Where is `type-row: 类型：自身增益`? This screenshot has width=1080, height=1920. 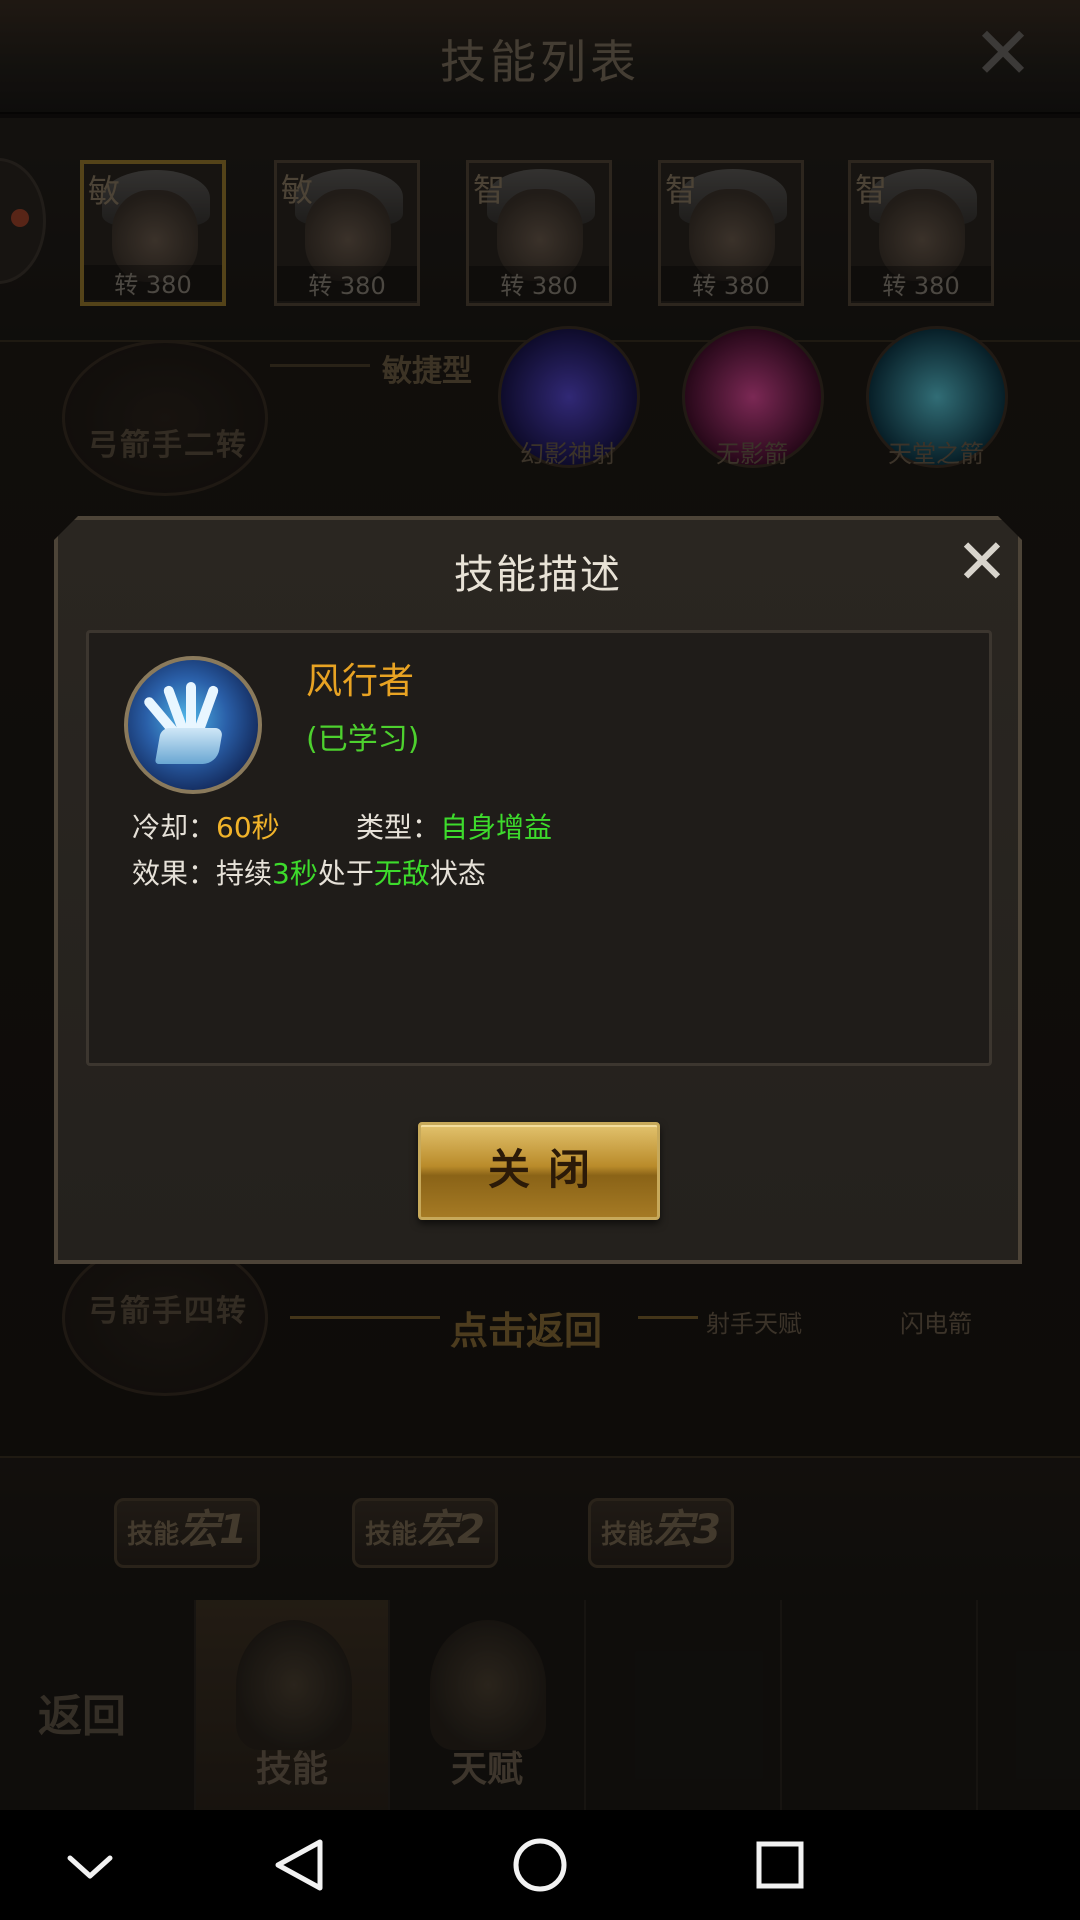
type-row: 类型：自身增益 is located at coordinates (454, 826).